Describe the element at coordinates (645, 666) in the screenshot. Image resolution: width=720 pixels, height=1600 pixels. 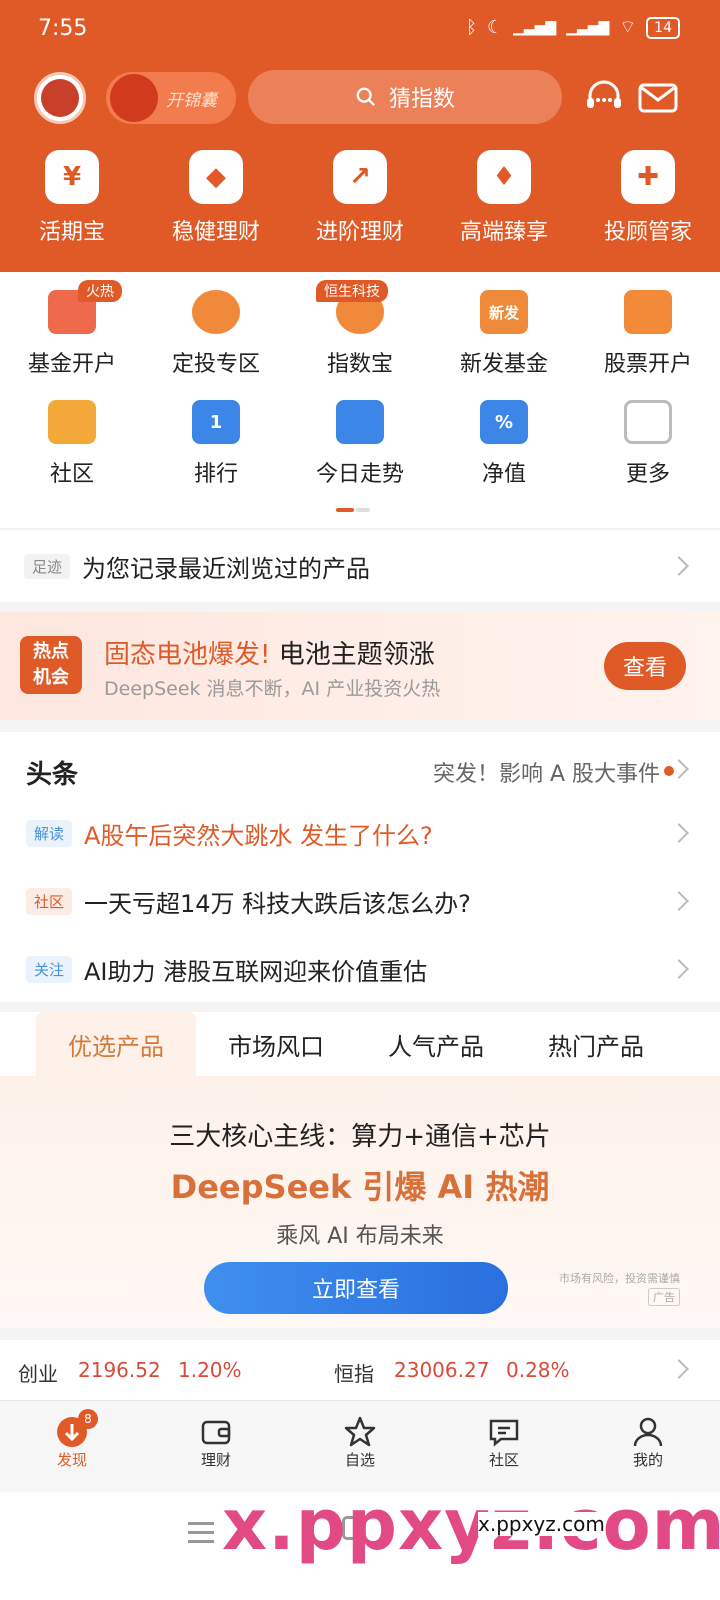
I see `view-button: 查看` at that location.